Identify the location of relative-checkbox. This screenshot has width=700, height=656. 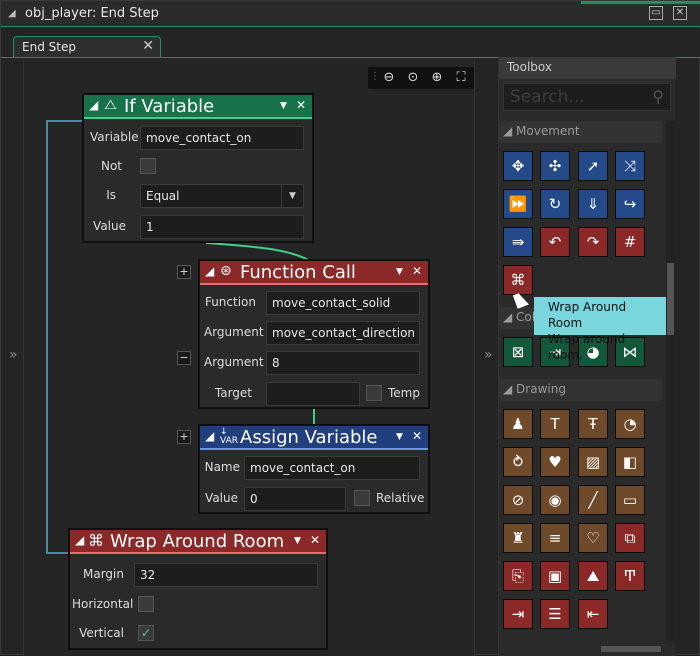
(362, 498).